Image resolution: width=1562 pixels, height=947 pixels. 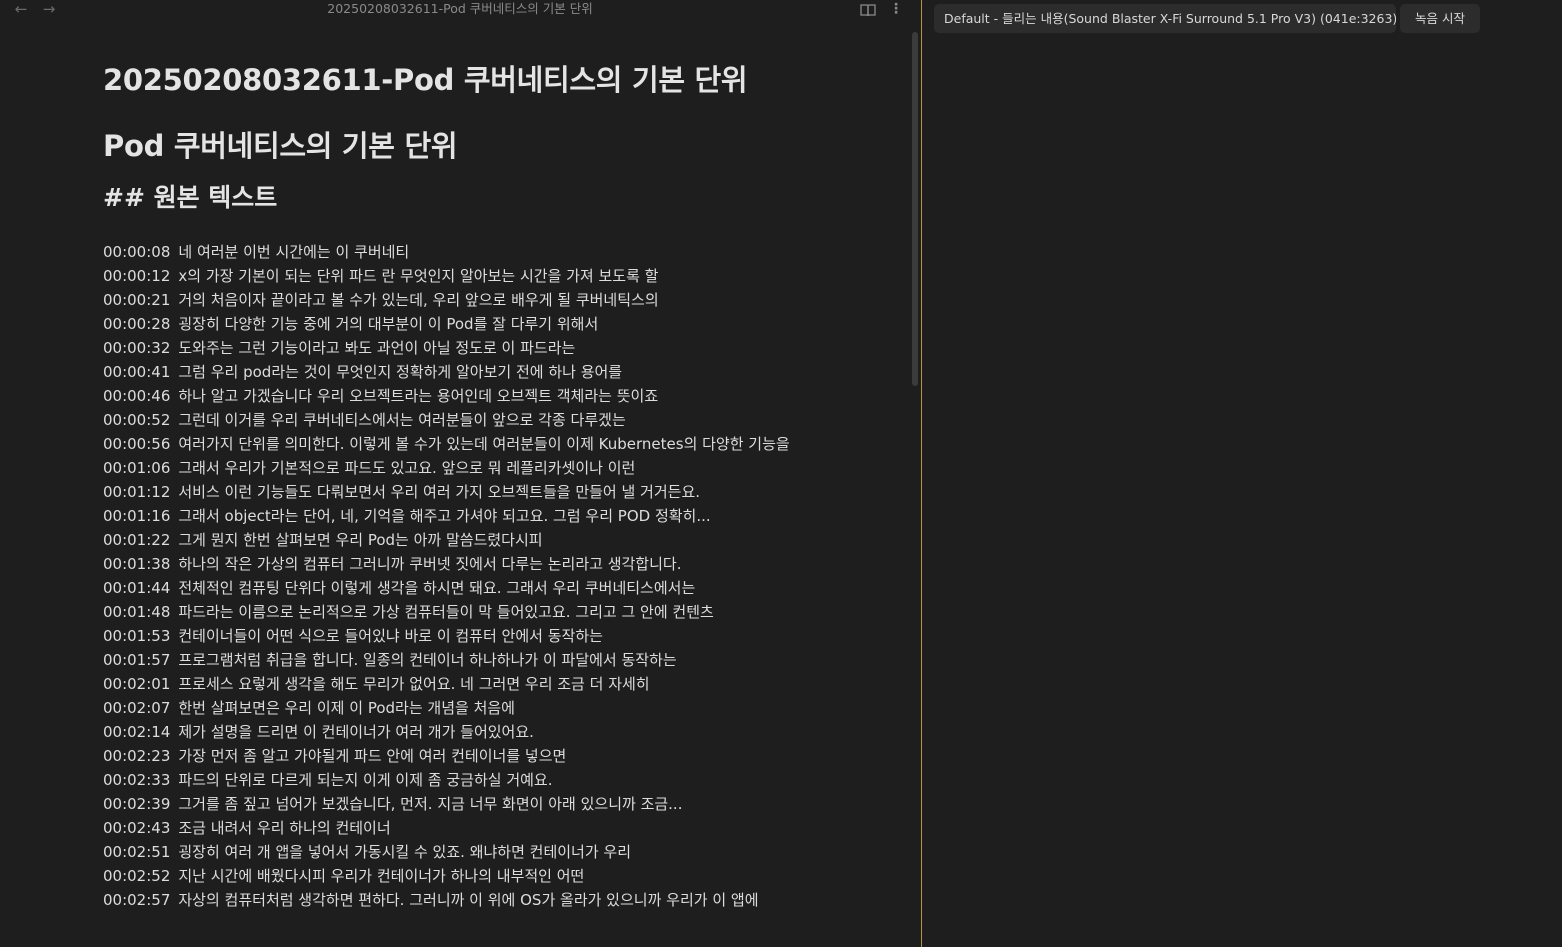 What do you see at coordinates (137, 300) in the screenshot?
I see `timestamp: 00:00:21` at bounding box center [137, 300].